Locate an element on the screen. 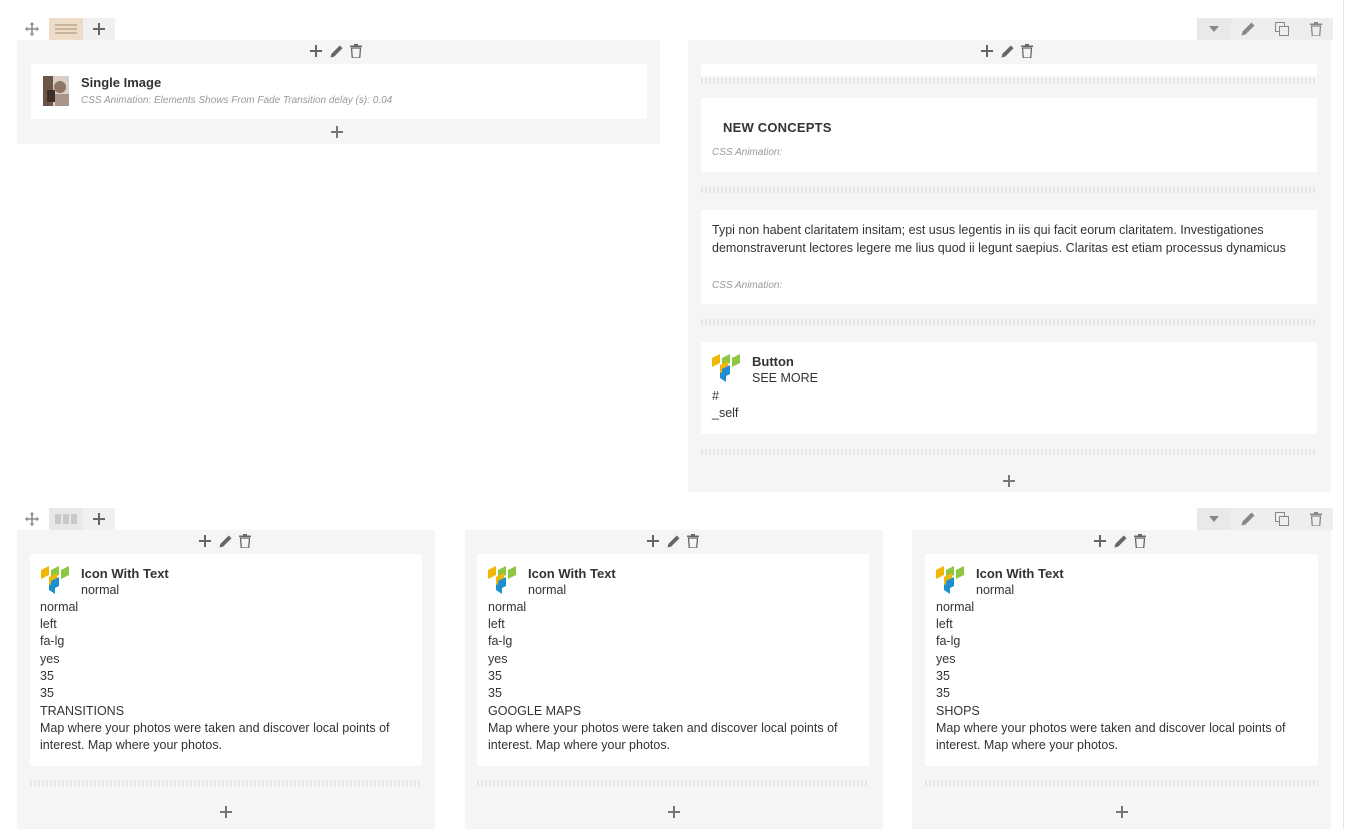 The height and width of the screenshot is (829, 1345). element-line: GOOGLE MAPS is located at coordinates (535, 711).